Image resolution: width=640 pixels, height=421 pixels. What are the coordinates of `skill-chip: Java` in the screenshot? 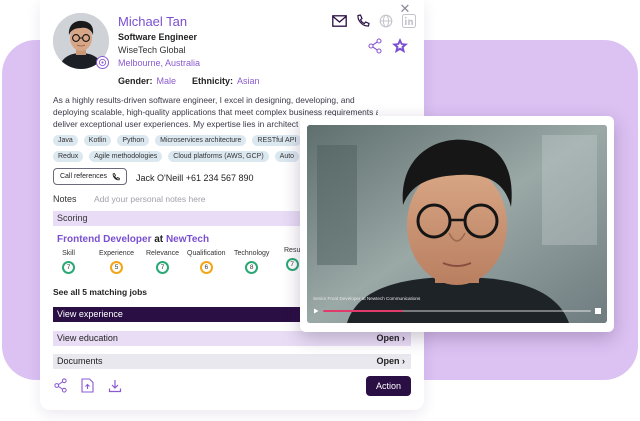 It's located at (65, 140).